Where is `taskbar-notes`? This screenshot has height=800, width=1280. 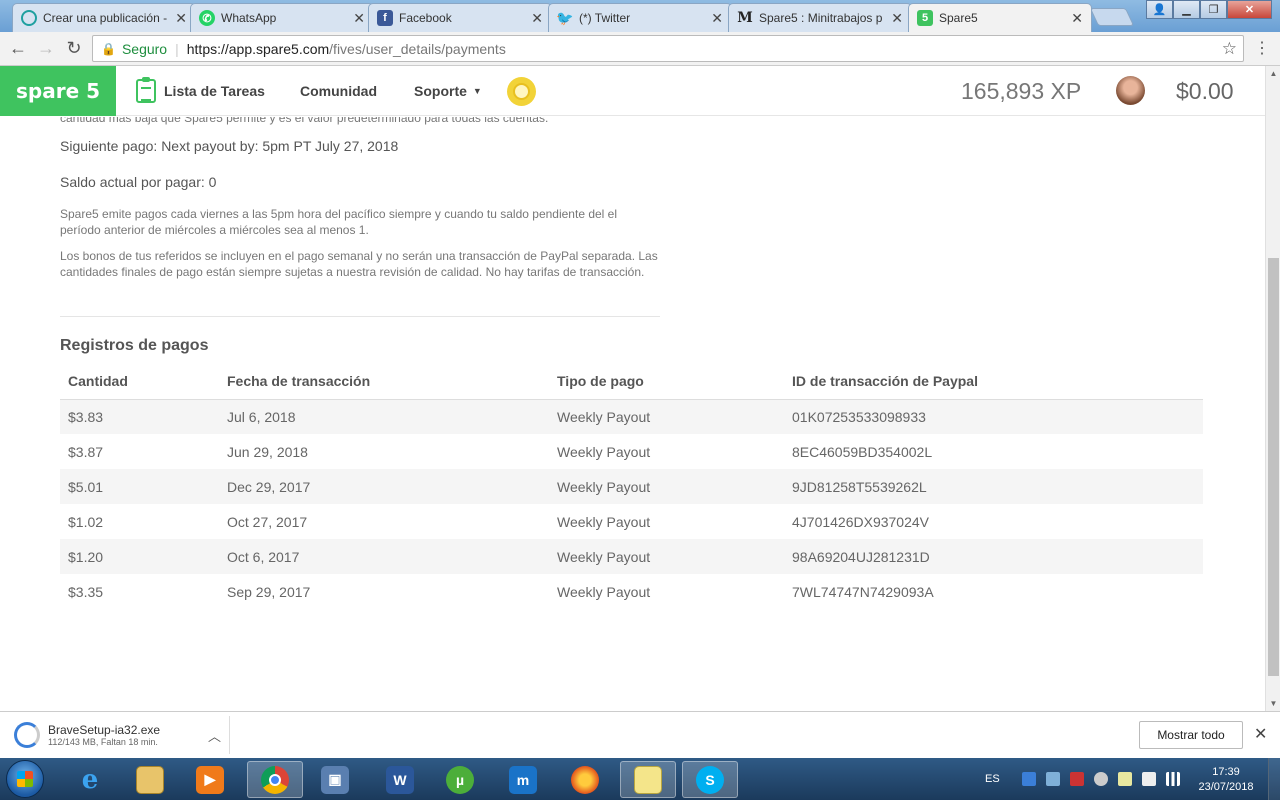 taskbar-notes is located at coordinates (648, 779).